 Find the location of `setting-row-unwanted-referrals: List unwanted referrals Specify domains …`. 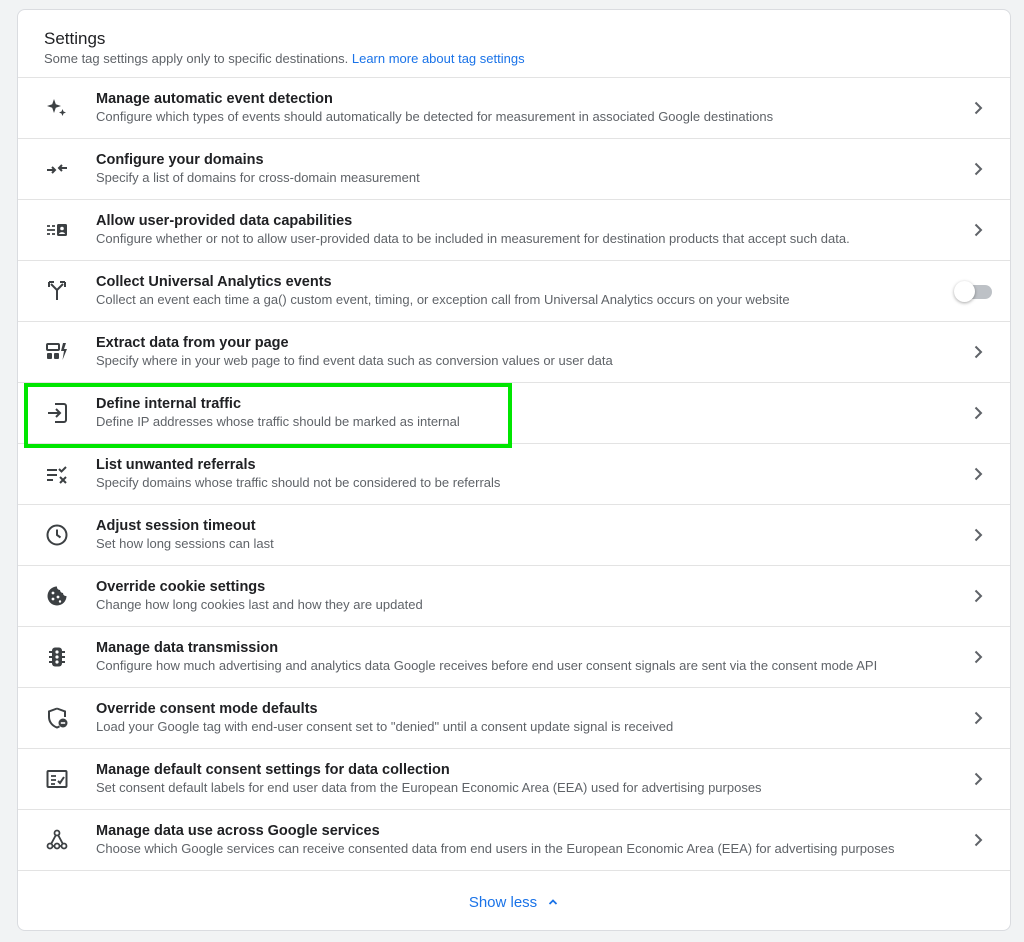

setting-row-unwanted-referrals: List unwanted referrals Specify domains … is located at coordinates (514, 474).